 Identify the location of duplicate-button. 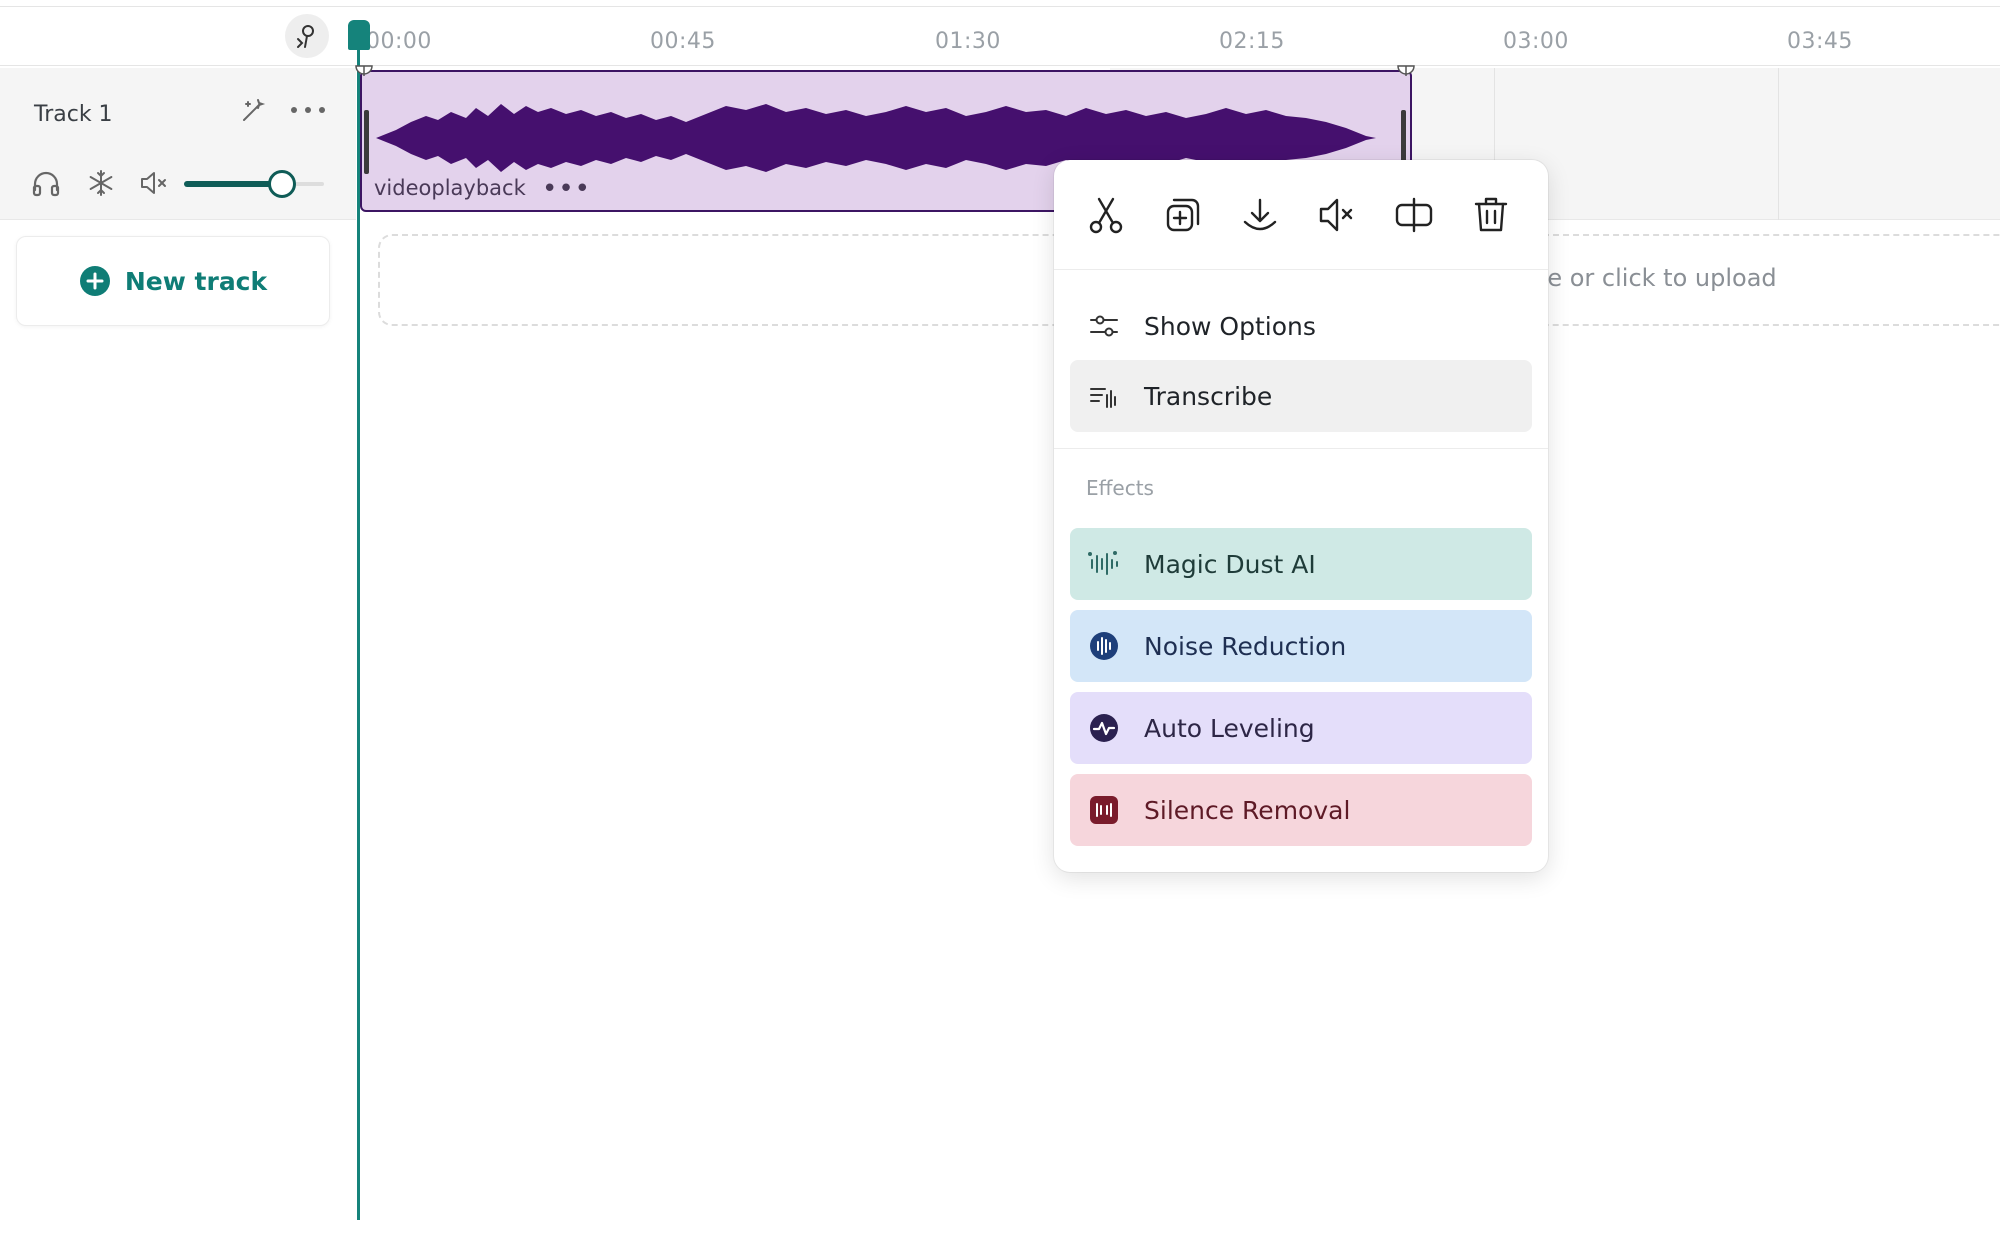
(1183, 215).